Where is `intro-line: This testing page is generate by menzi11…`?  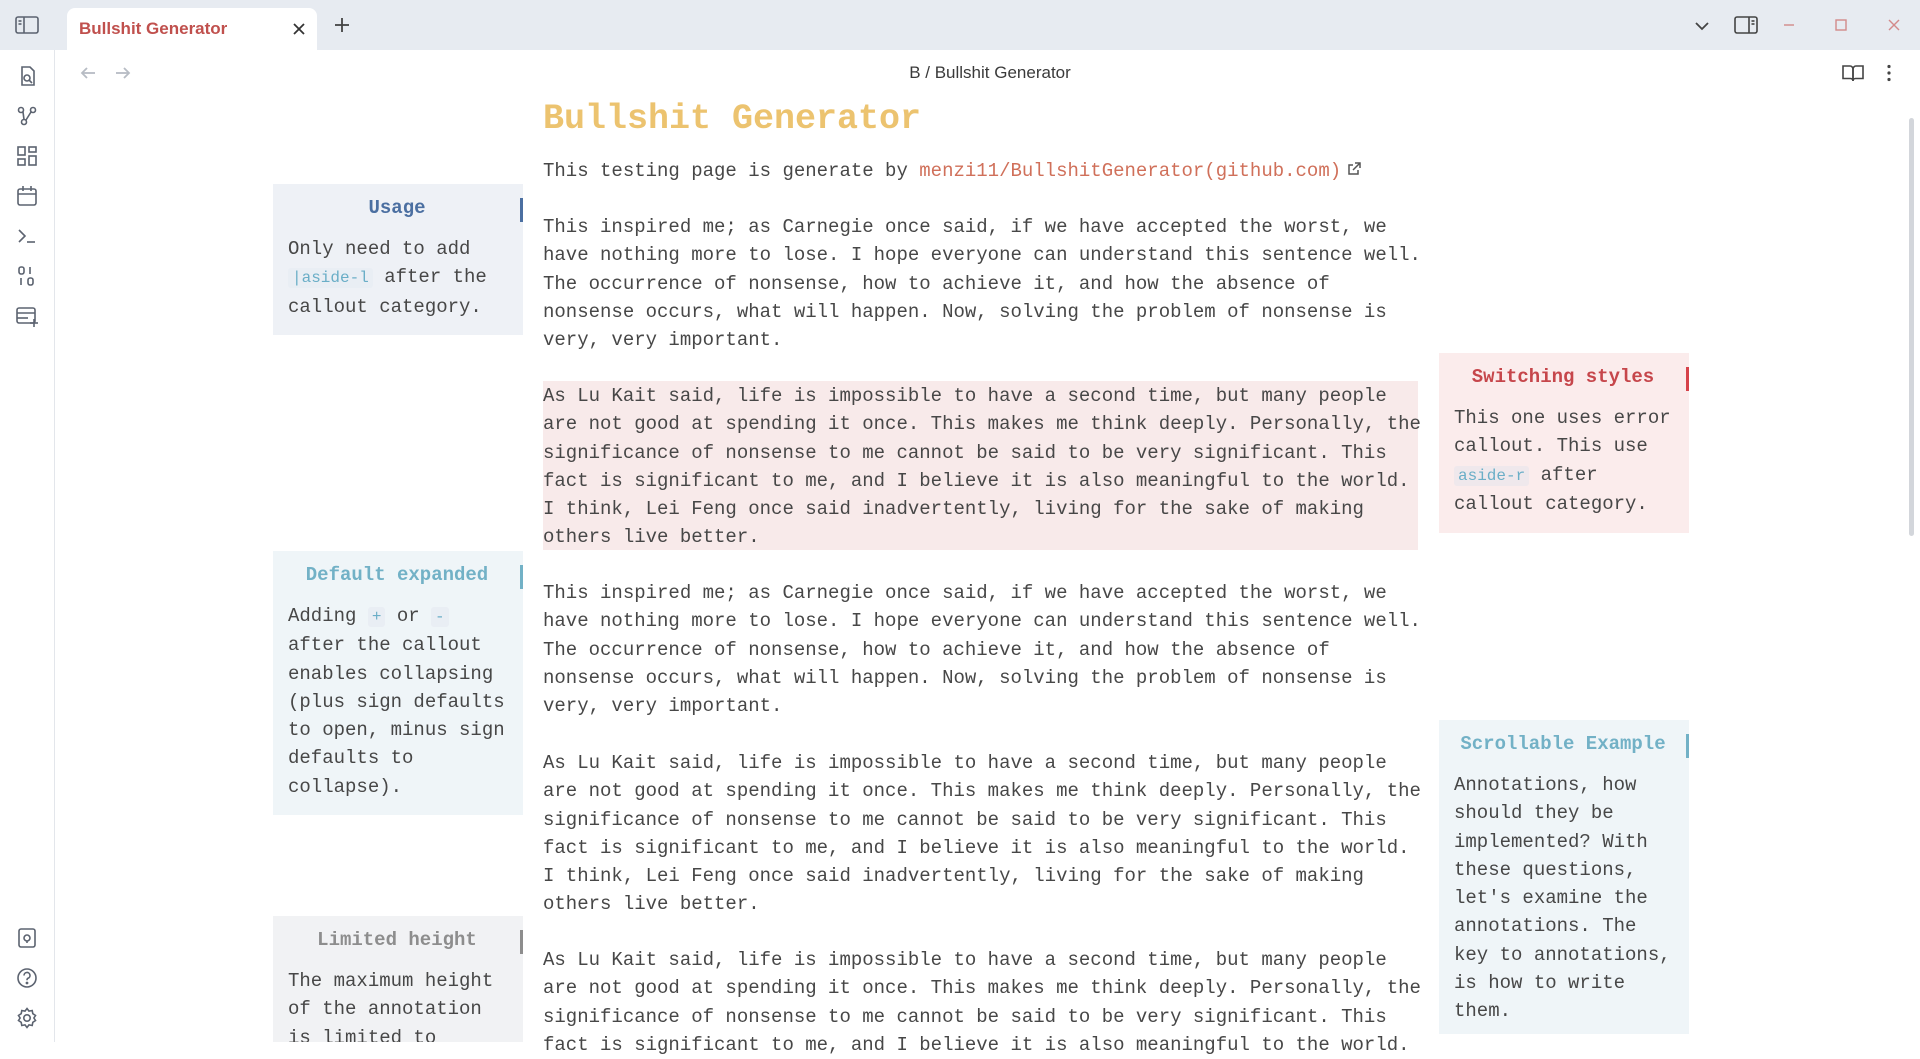
intro-line: This testing page is generate by menzi11… is located at coordinates (983, 171).